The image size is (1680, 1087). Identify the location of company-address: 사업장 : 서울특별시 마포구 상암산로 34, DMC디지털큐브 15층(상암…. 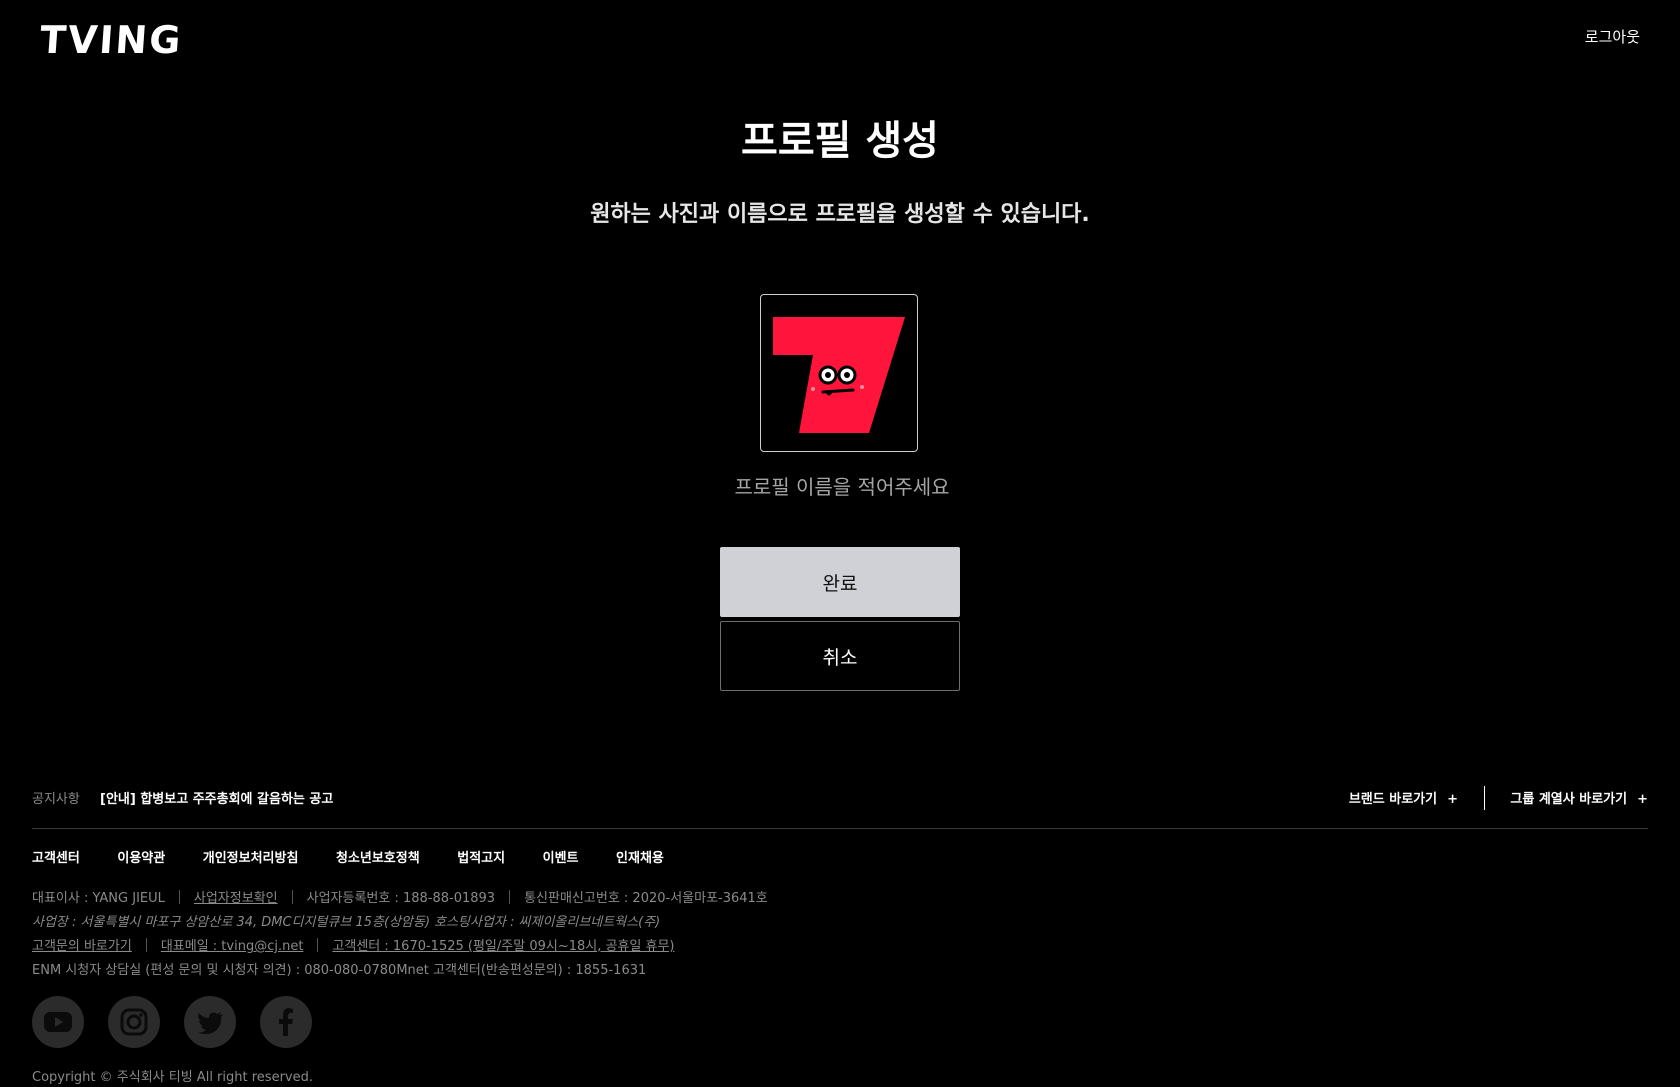
(346, 922).